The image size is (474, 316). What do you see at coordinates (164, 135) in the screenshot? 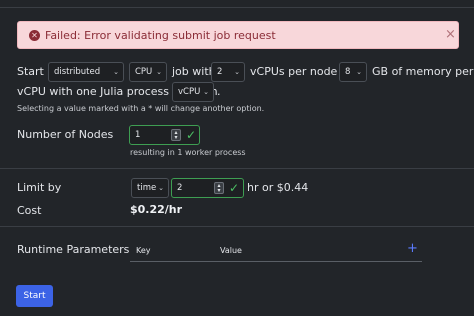
I see `nodes-input: 1 ▴ ▾ ✓` at bounding box center [164, 135].